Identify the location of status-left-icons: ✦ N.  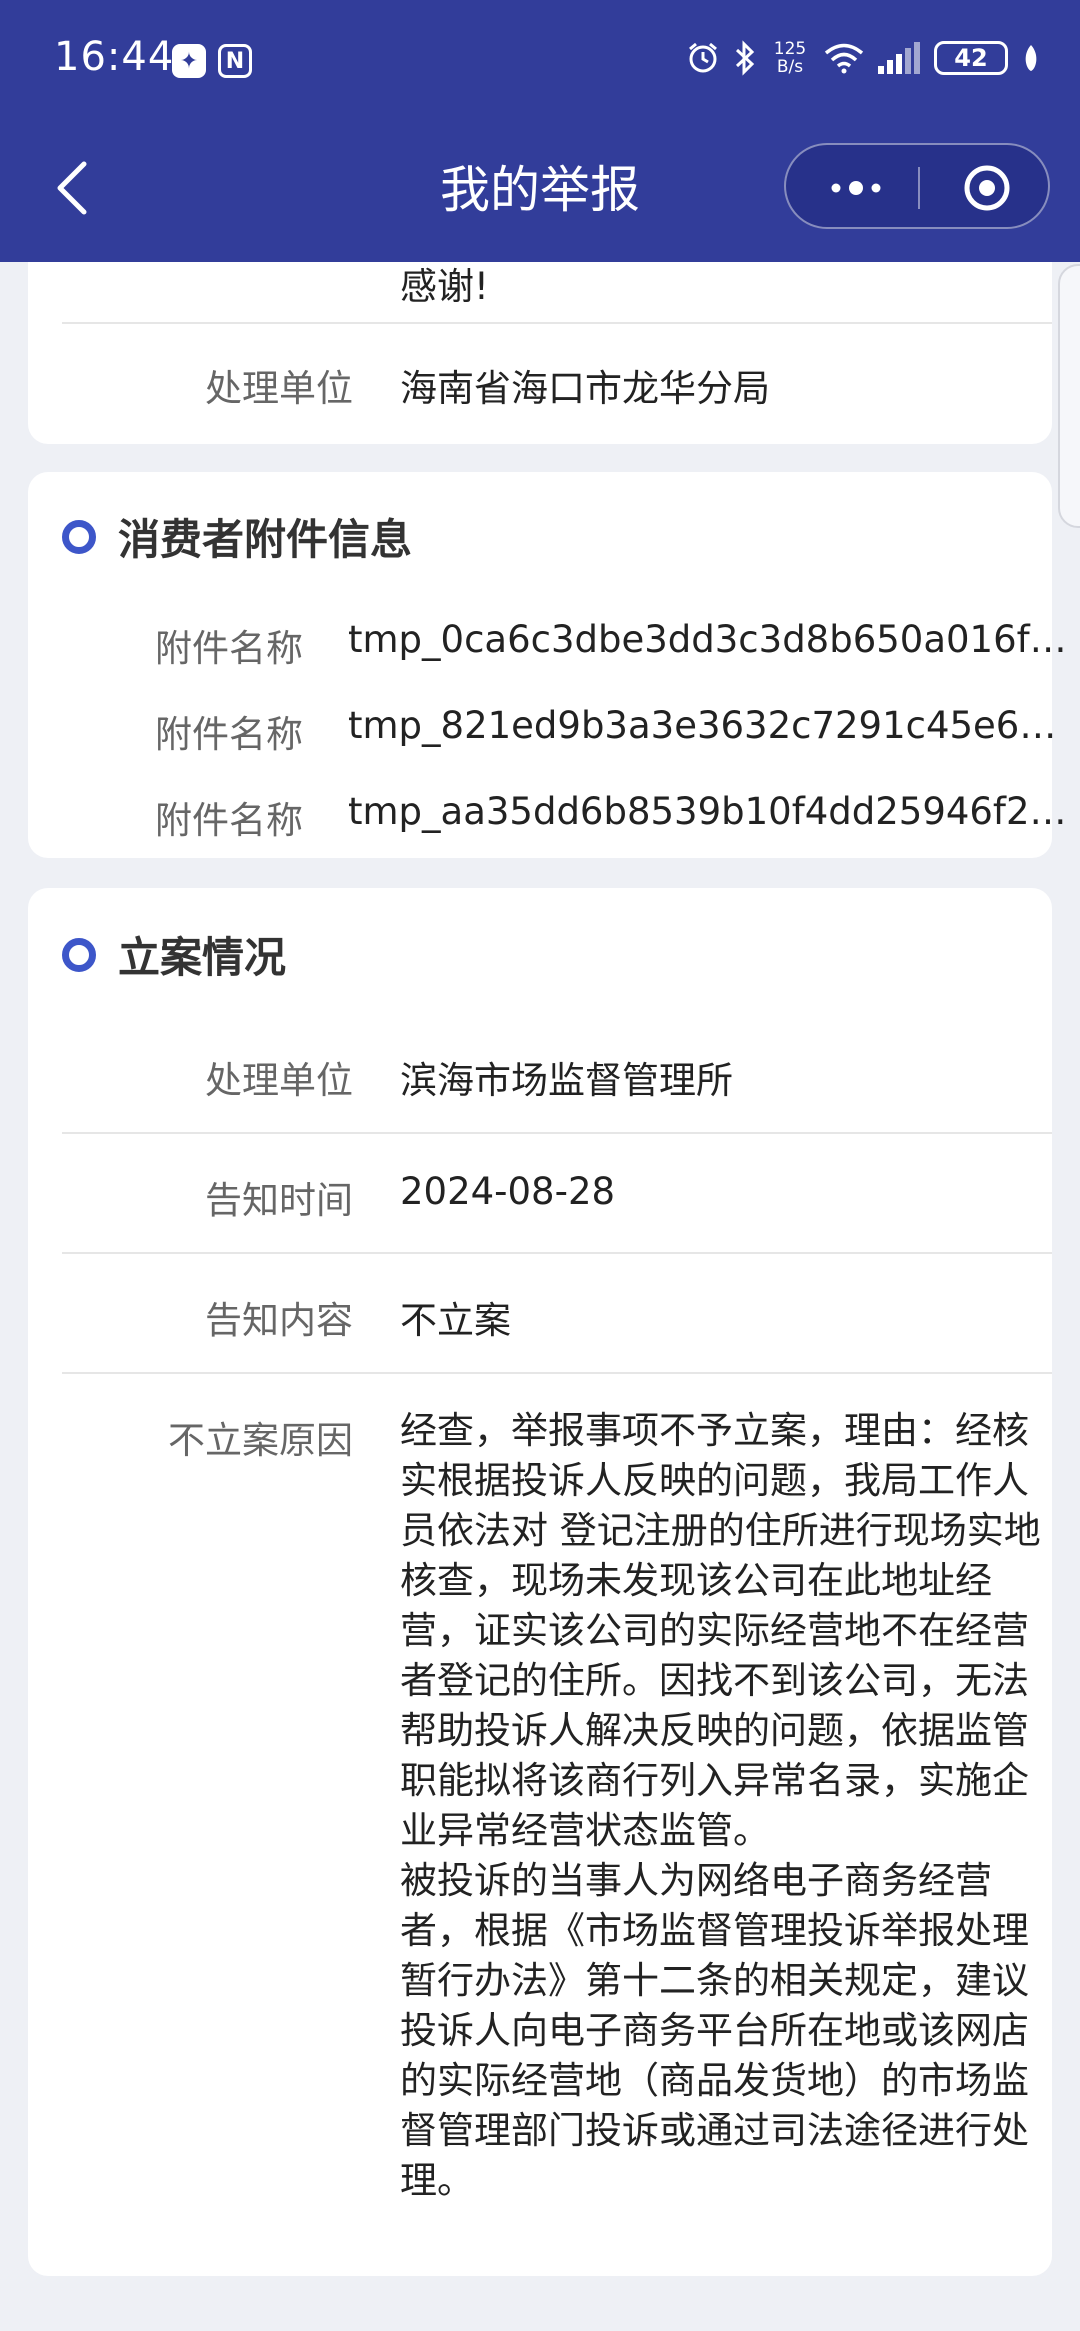
(212, 61).